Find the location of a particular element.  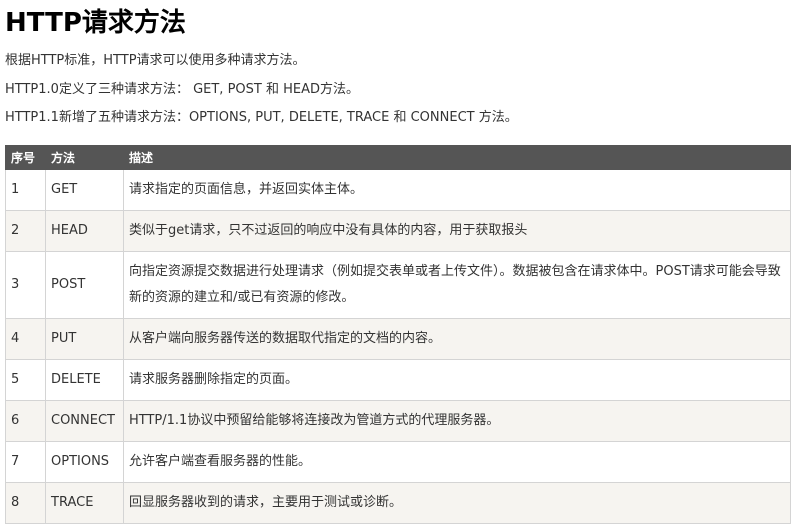

row-method: HEAD is located at coordinates (84, 231).